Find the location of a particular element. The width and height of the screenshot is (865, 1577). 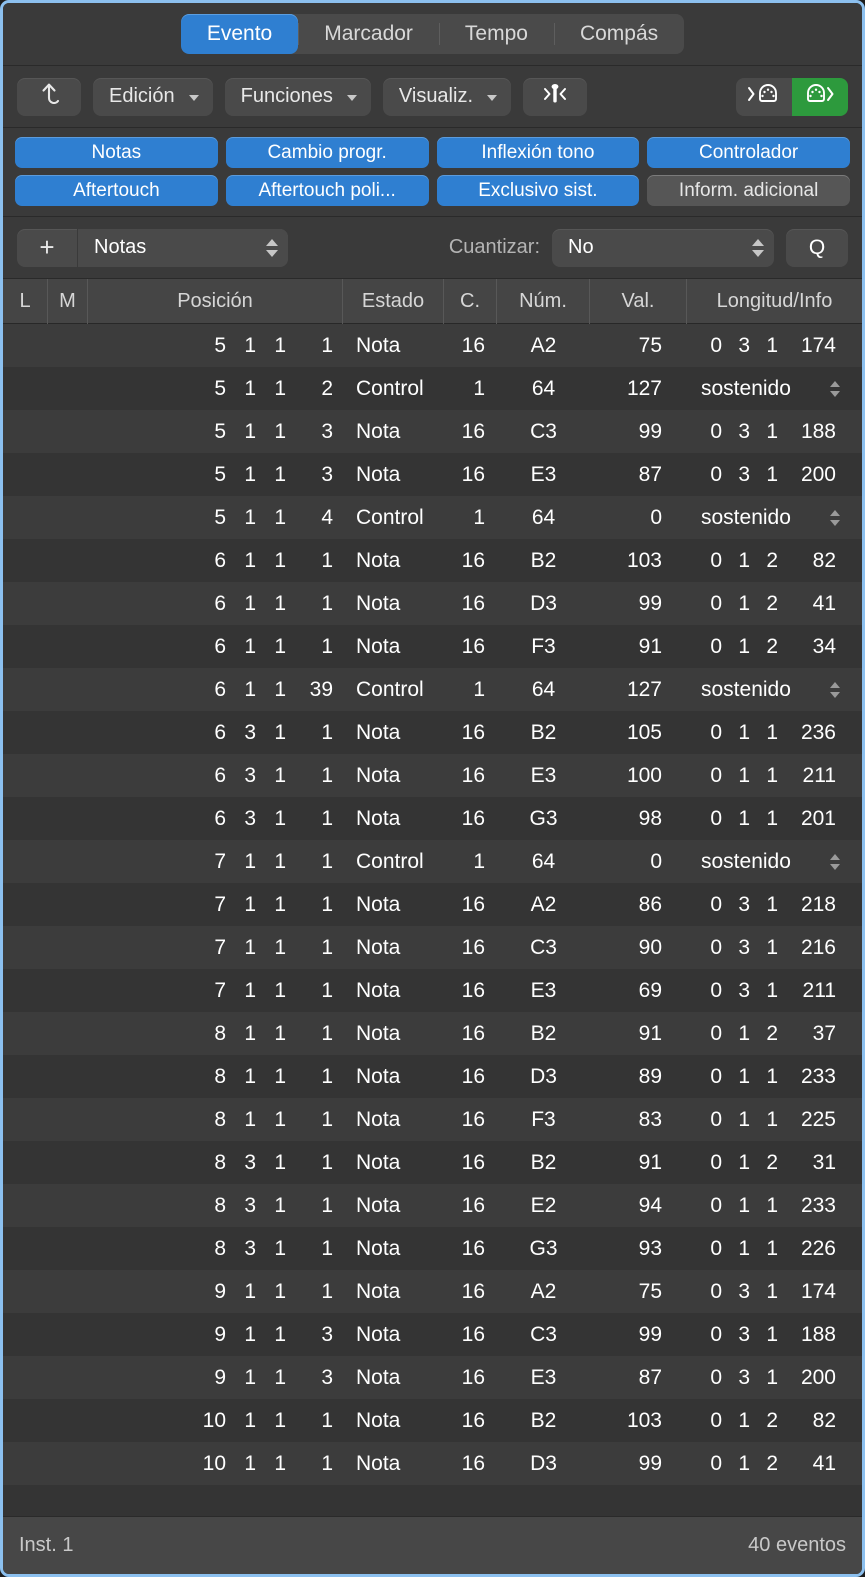

cell-posicion: 831 is located at coordinates (187, 1162).